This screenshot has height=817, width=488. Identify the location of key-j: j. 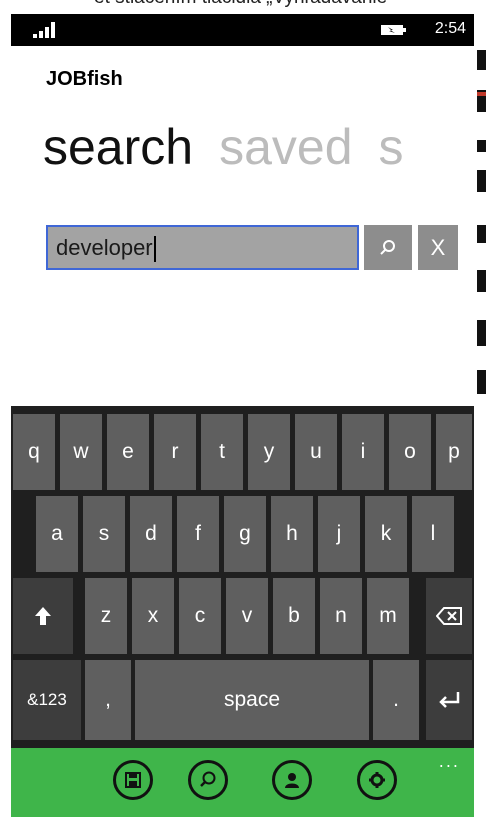
(339, 534).